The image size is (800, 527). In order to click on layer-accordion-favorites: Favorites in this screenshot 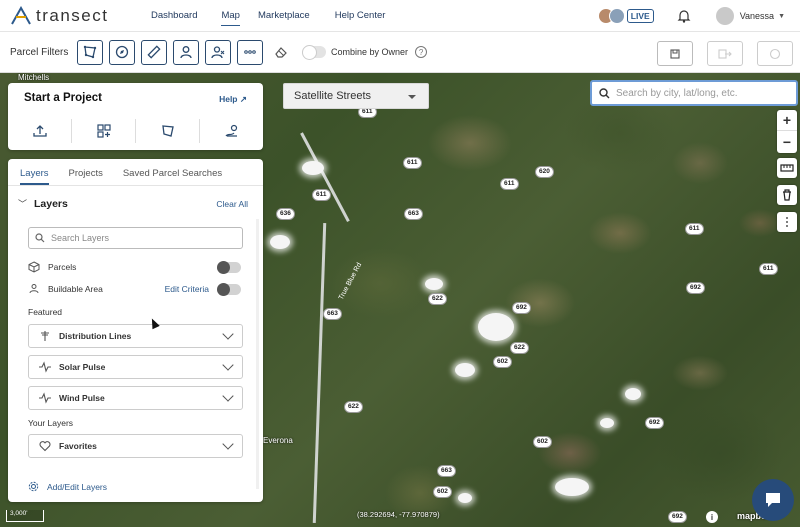, I will do `click(135, 446)`.